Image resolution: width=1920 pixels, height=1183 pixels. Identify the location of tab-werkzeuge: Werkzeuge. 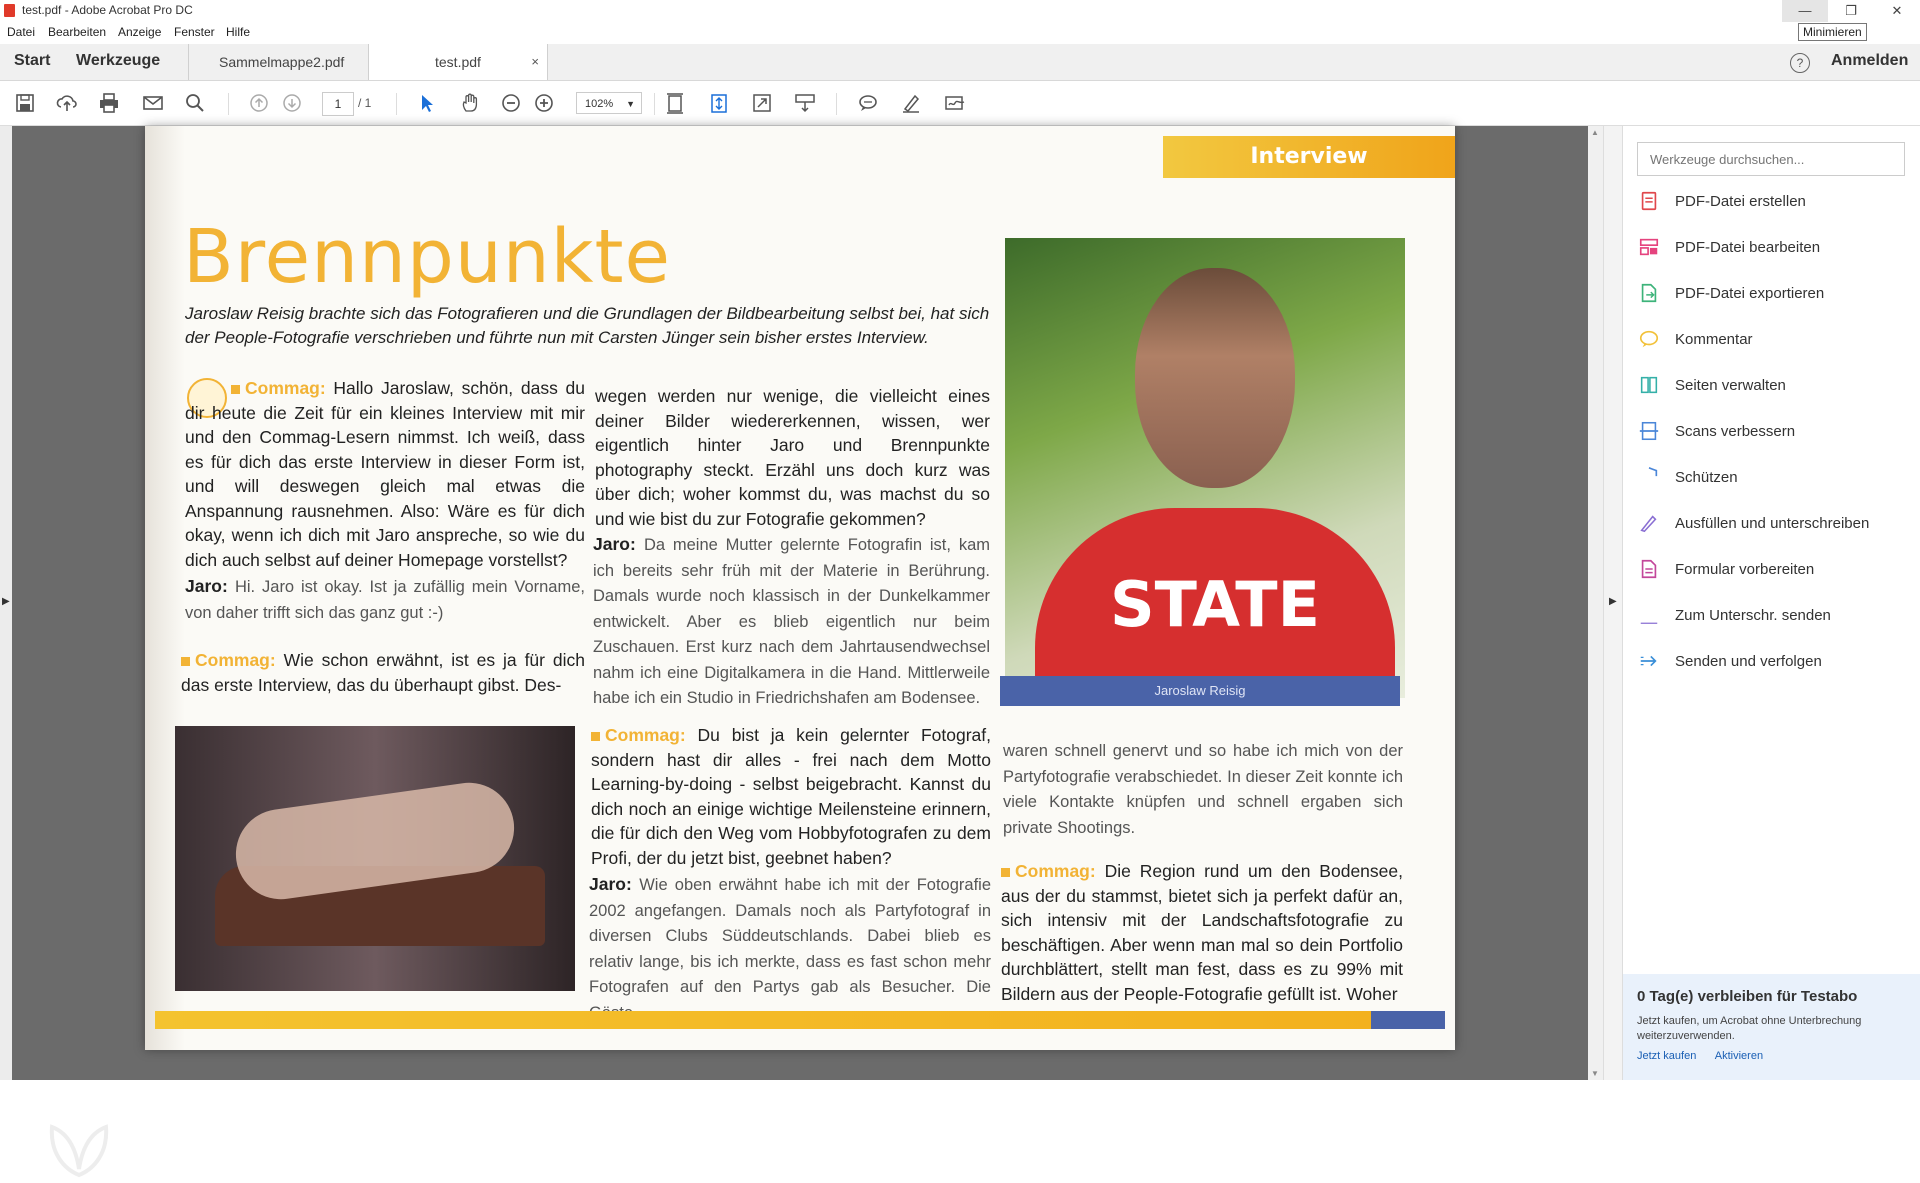
(118, 61).